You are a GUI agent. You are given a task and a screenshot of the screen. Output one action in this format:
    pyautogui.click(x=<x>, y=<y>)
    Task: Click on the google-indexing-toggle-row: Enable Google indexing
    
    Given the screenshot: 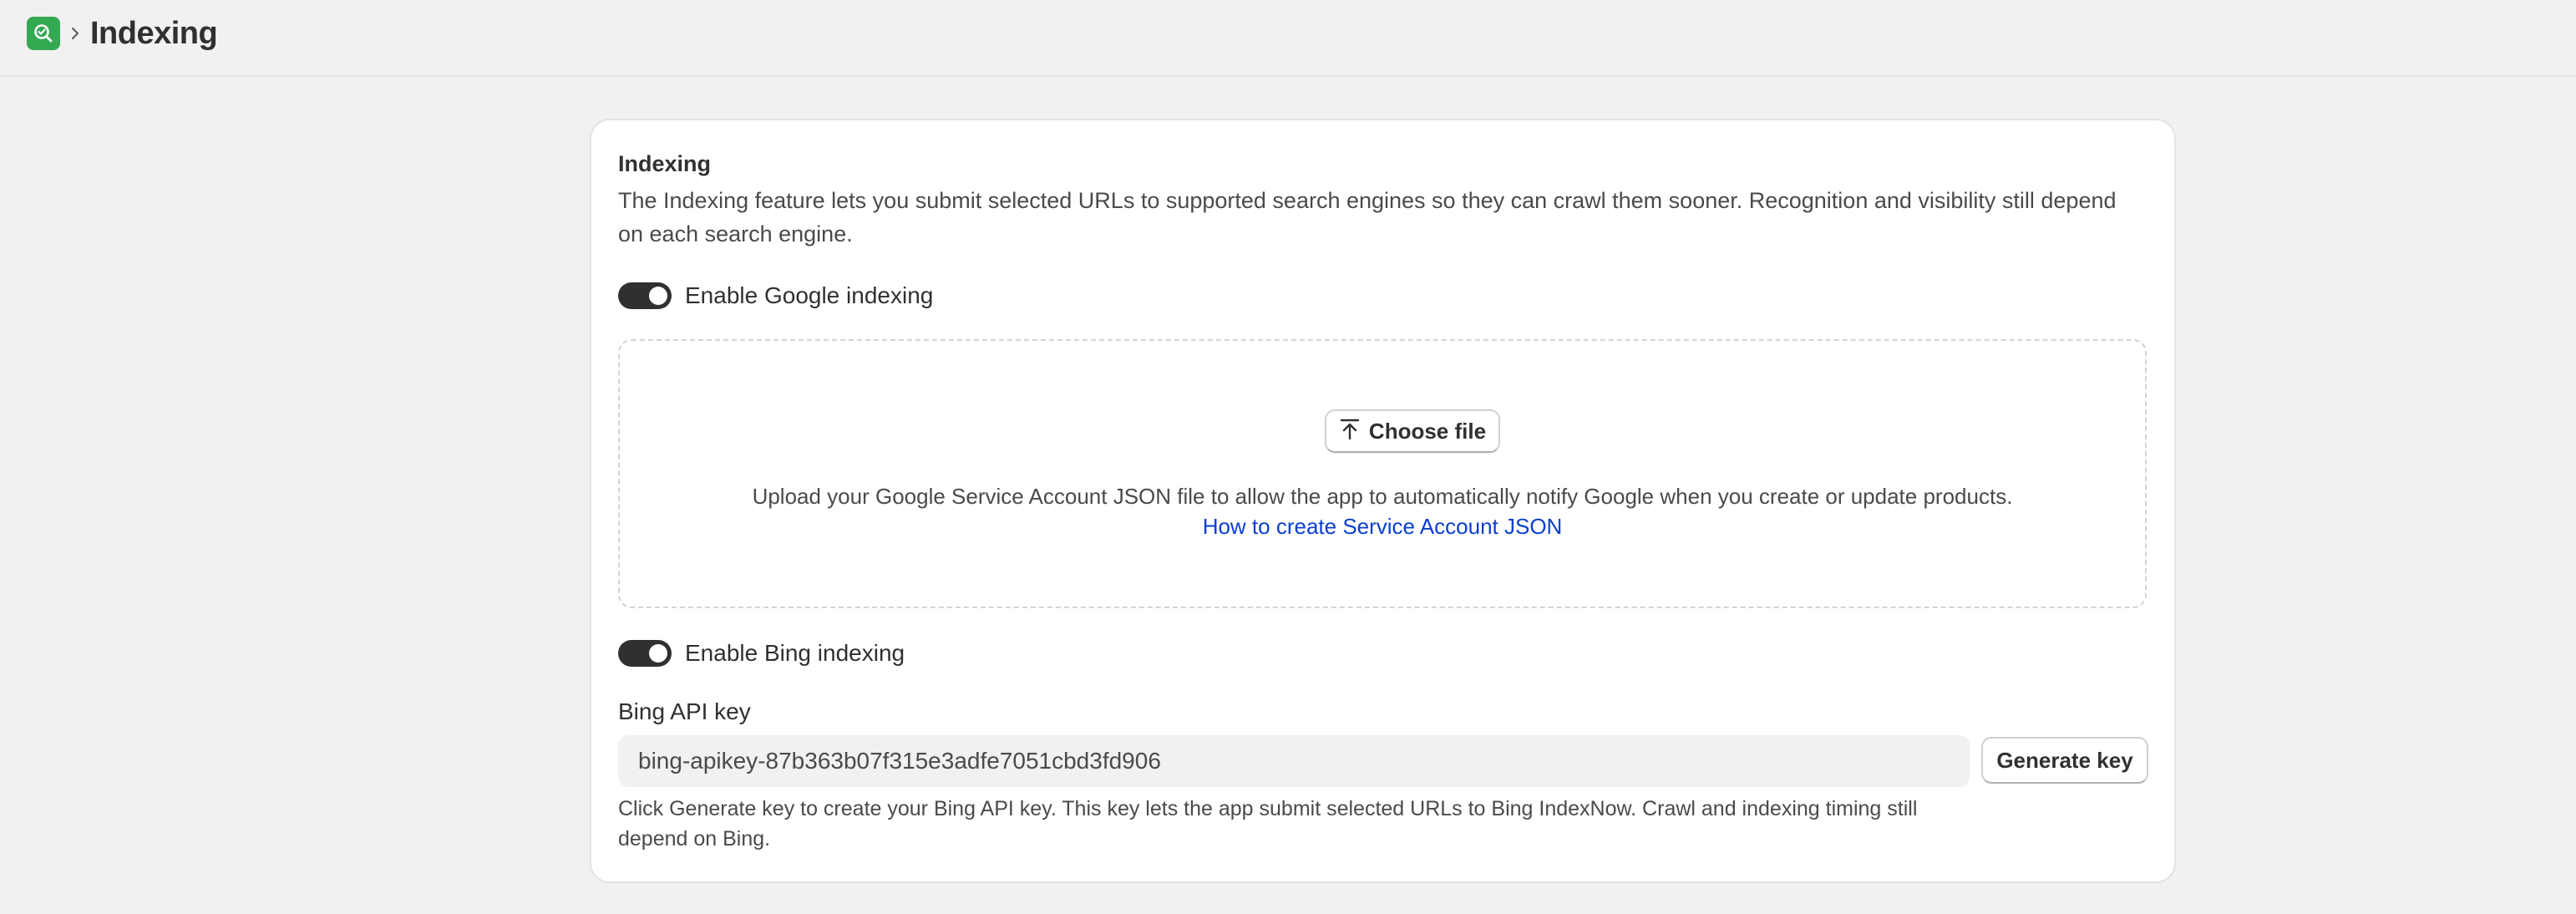 What is the action you would take?
    pyautogui.click(x=775, y=296)
    